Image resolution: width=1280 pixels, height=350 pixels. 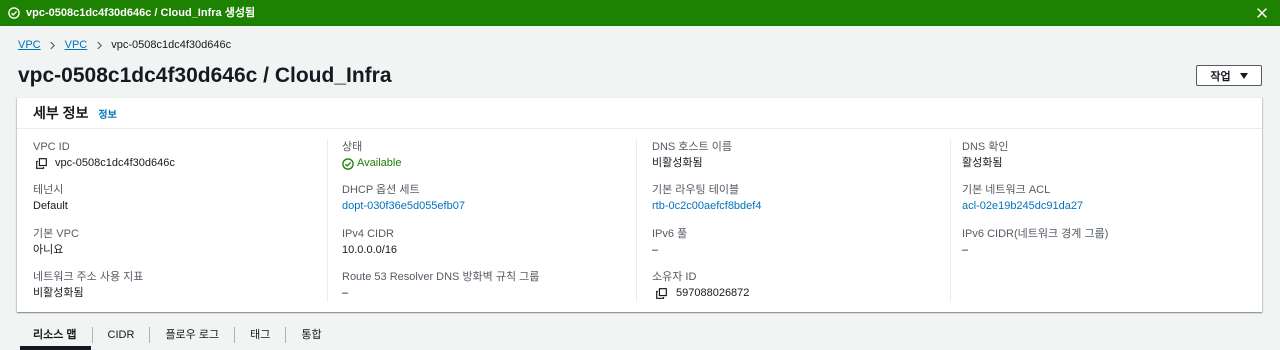 What do you see at coordinates (1104, 160) in the screenshot?
I see `field-dns-resolution: DNS 확인 활성화됨` at bounding box center [1104, 160].